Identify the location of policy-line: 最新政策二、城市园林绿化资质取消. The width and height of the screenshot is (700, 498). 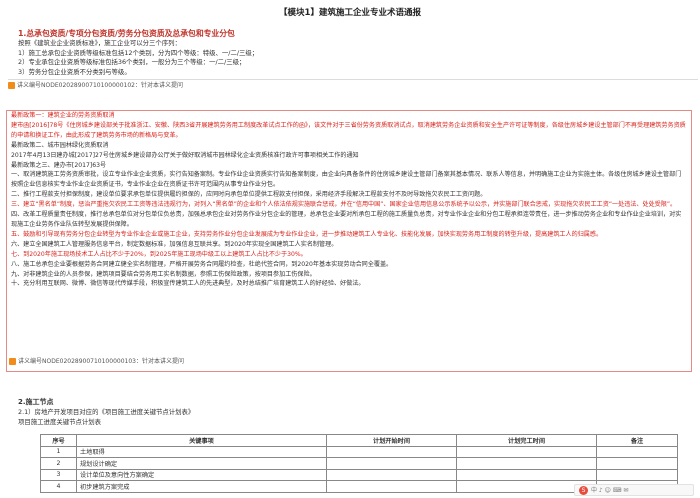
(60, 145).